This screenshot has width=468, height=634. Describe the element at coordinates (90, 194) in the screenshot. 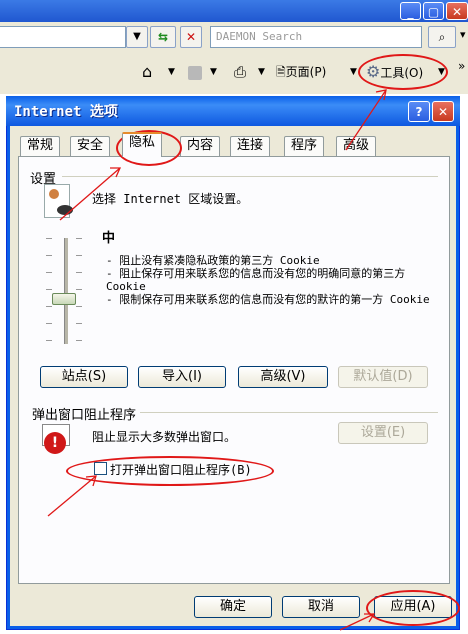

I see `arrow-to-privacy-tab` at that location.